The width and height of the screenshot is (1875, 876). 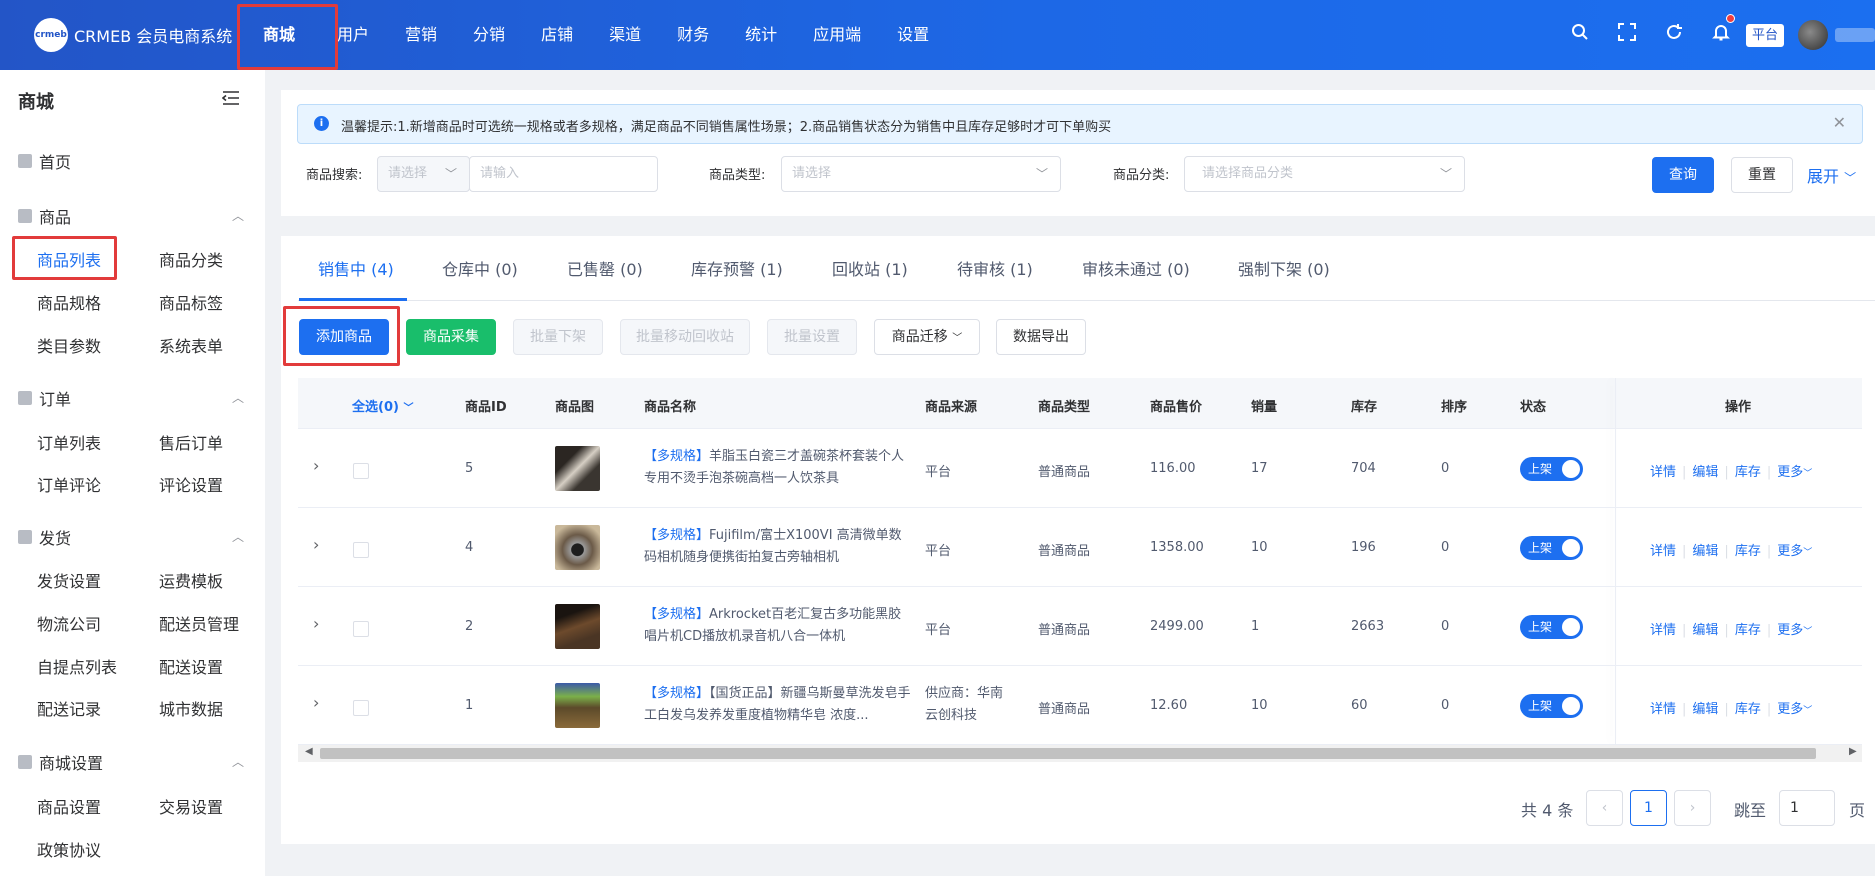 I want to click on sidebar-item-system-form: 系统表单, so click(x=191, y=345).